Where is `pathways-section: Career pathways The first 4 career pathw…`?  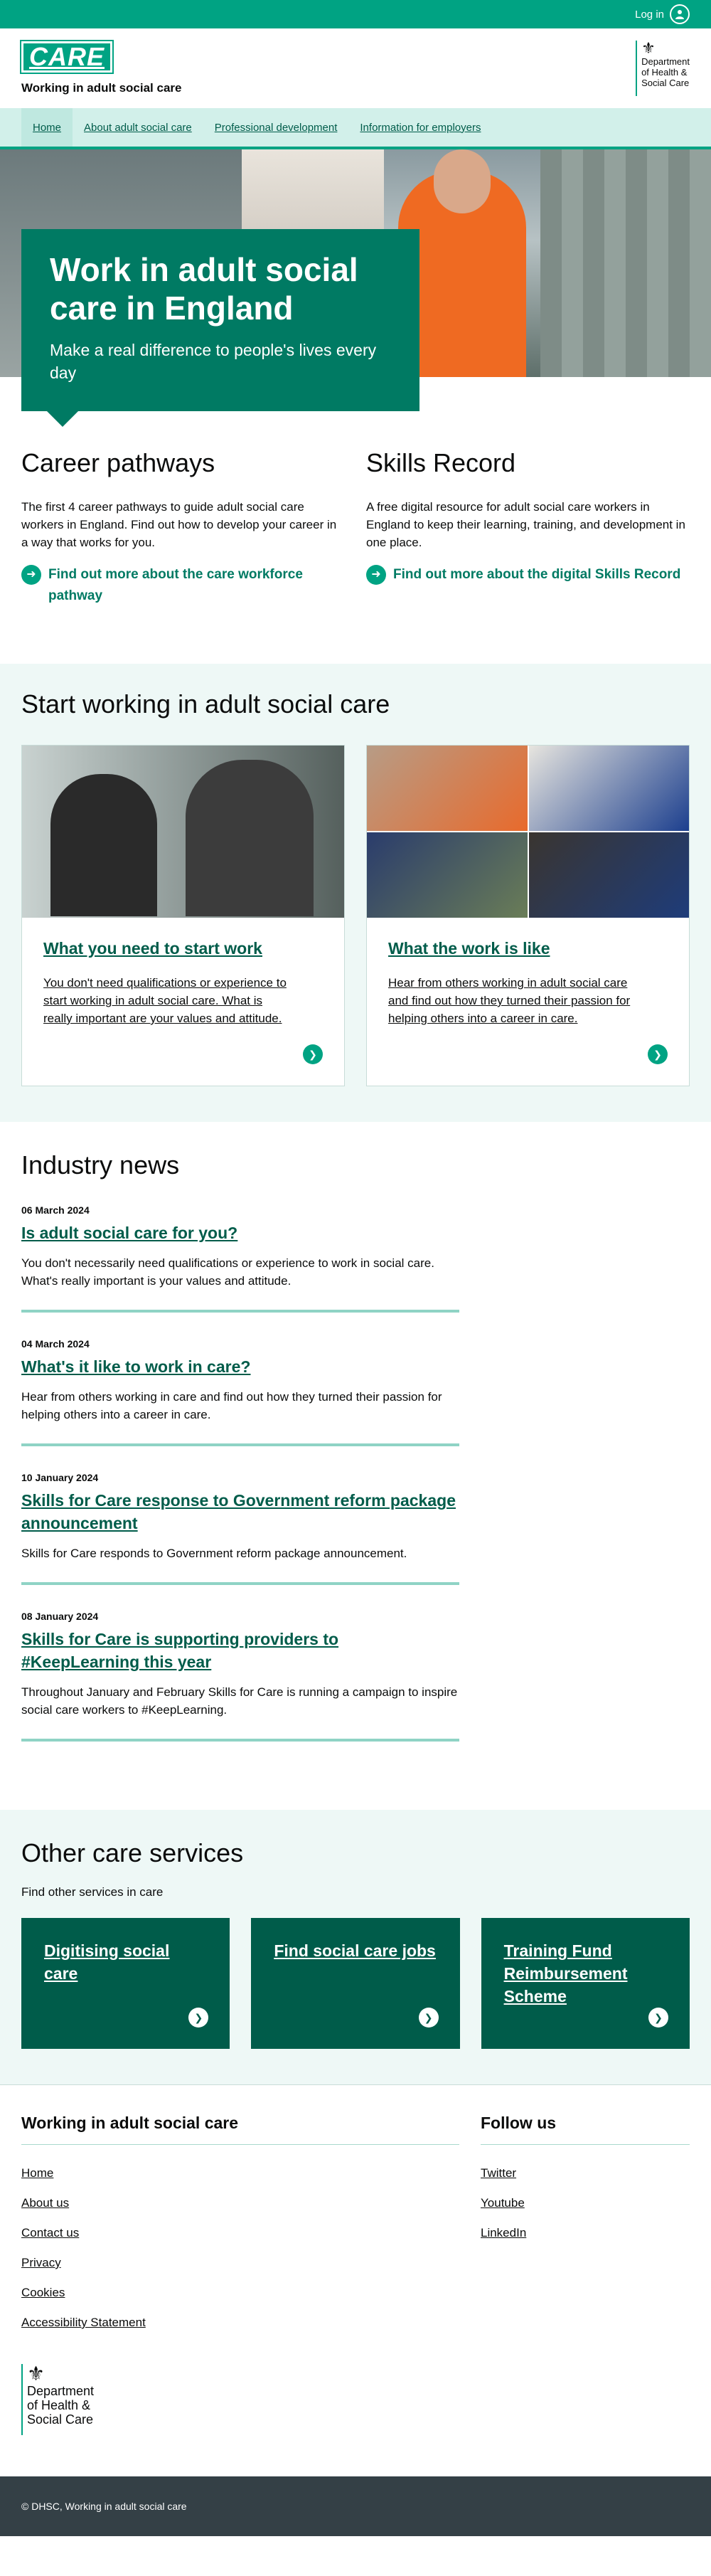 pathways-section: Career pathways The first 4 career pathw… is located at coordinates (355, 520).